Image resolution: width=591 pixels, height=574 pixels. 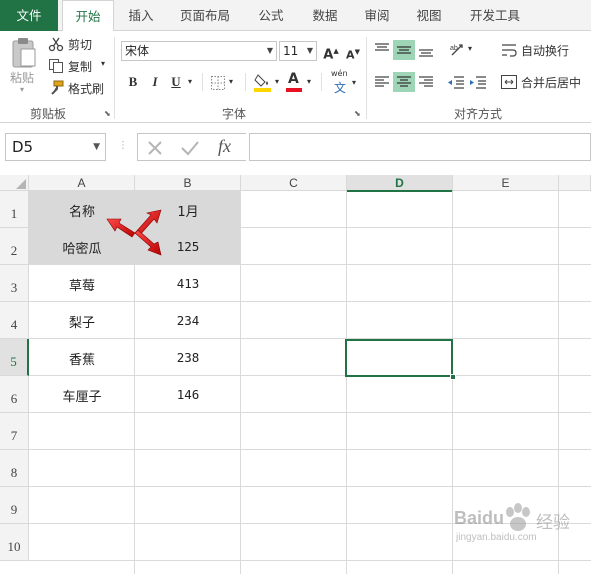 I want to click on borders-button: ▾, so click(x=223, y=83).